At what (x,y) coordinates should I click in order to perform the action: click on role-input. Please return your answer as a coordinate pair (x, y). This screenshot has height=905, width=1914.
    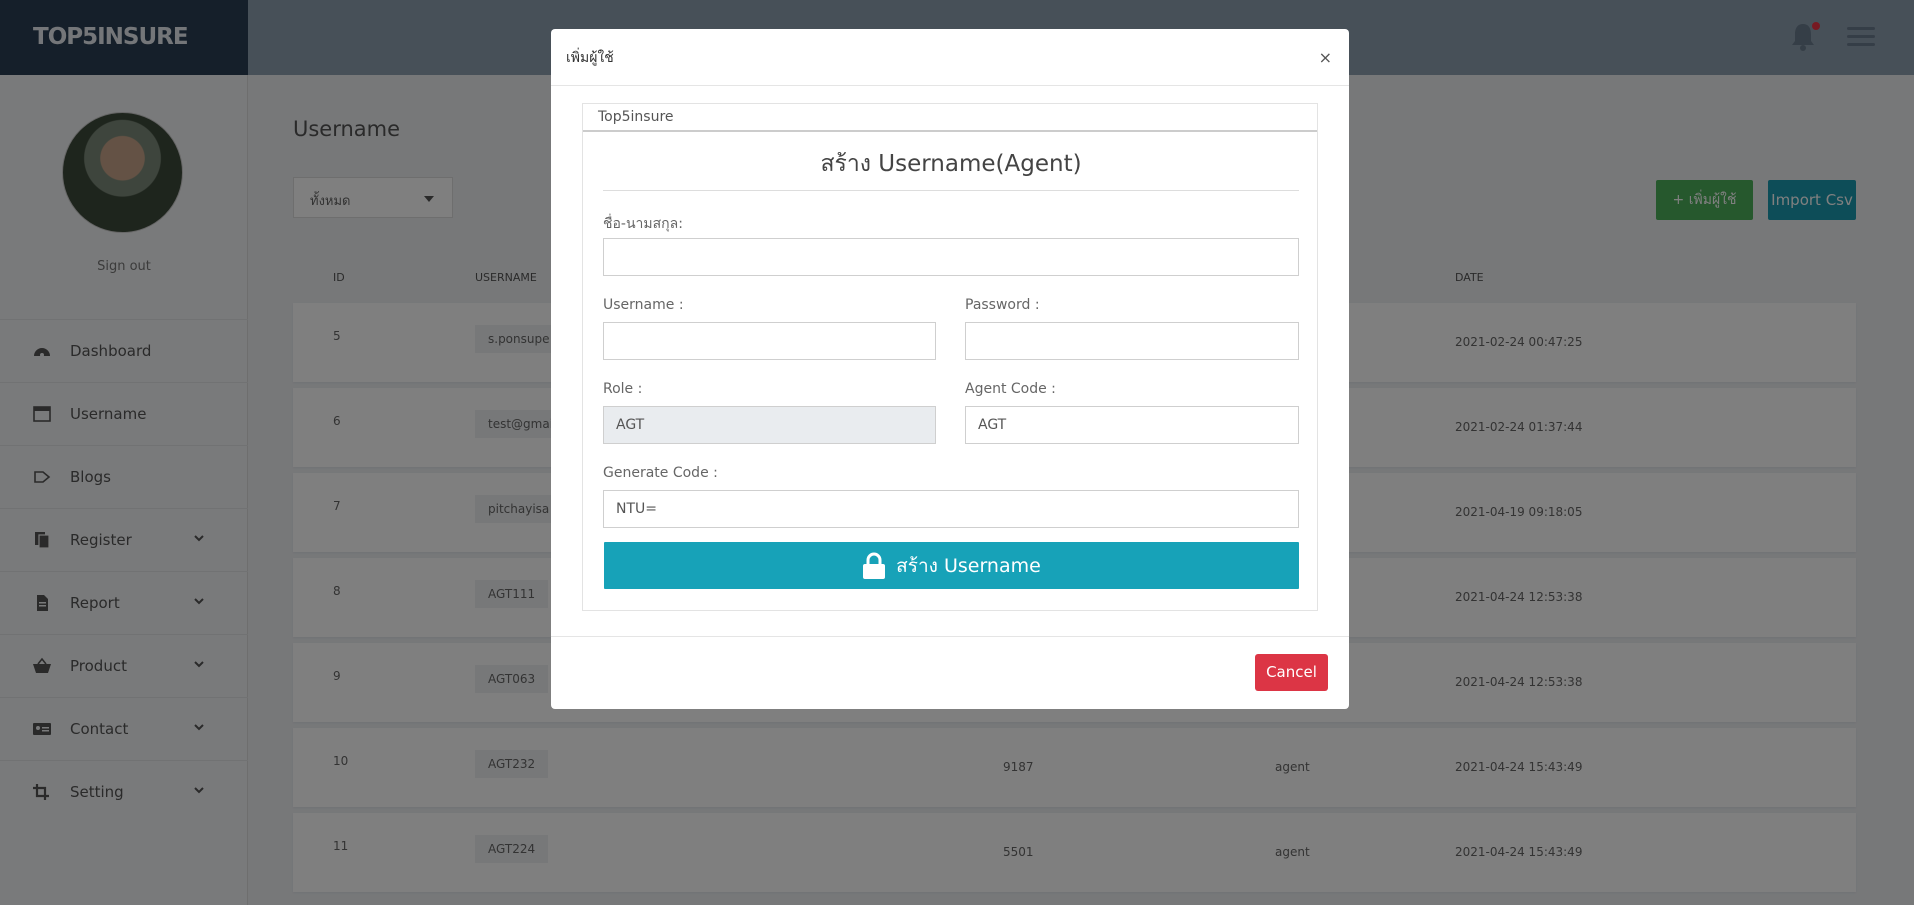
    Looking at the image, I should click on (769, 425).